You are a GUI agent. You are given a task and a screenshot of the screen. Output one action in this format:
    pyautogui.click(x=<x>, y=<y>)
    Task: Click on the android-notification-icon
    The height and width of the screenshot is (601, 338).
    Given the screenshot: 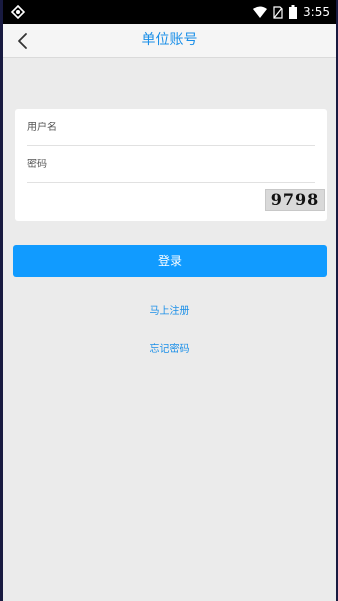 What is the action you would take?
    pyautogui.click(x=18, y=12)
    